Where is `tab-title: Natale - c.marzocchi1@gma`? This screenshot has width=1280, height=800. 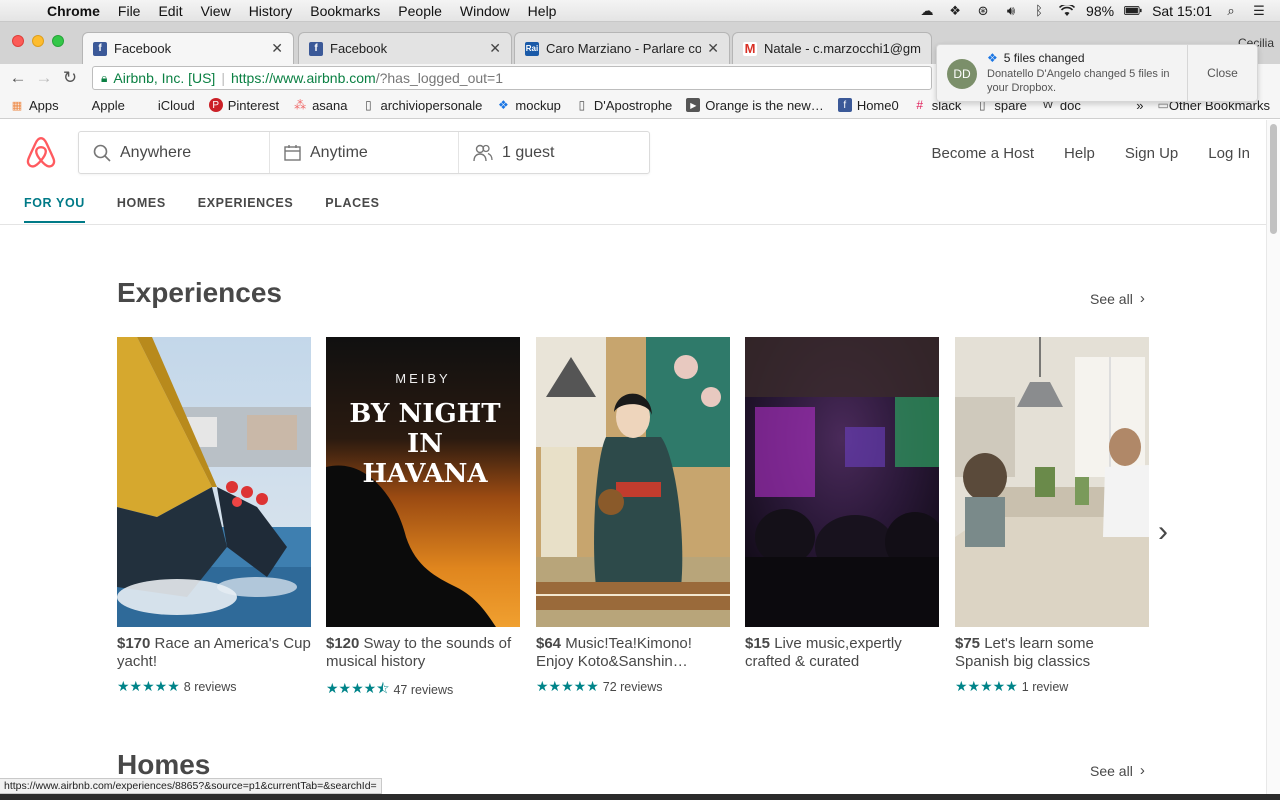 tab-title: Natale - c.marzocchi1@gma is located at coordinates (842, 48).